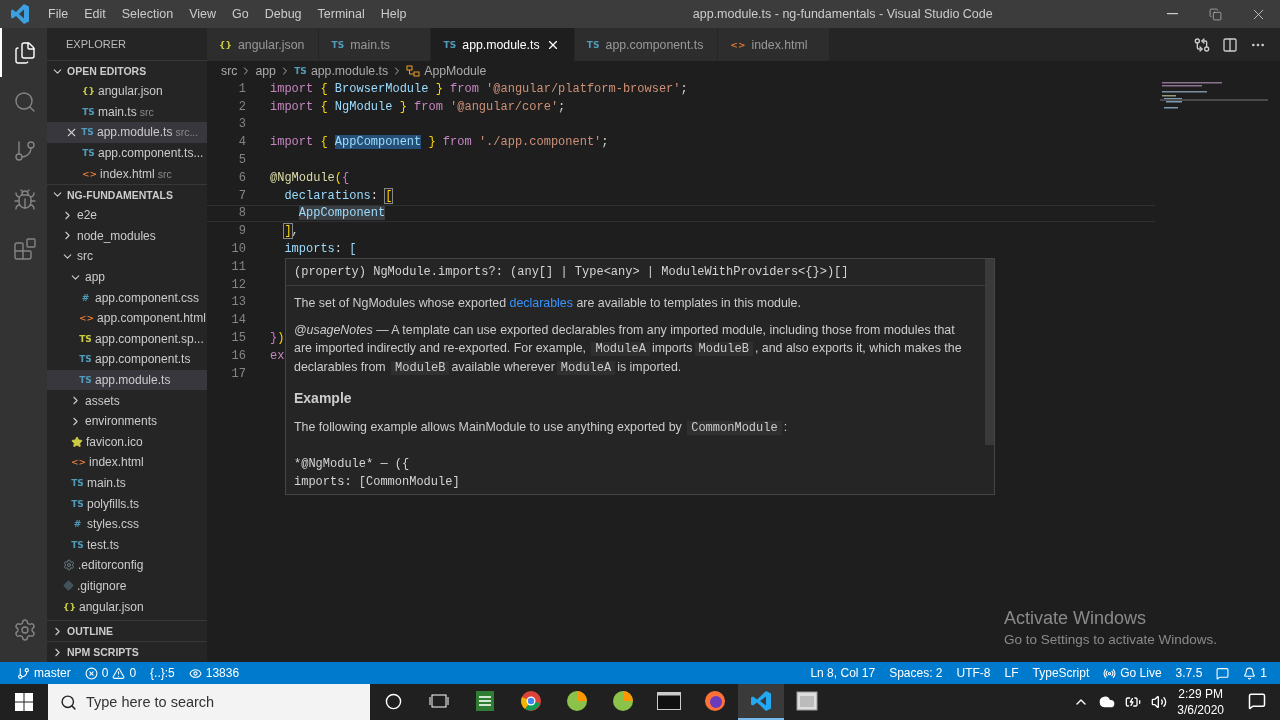  What do you see at coordinates (341, 70) in the screenshot?
I see `breadcrumb-item: TS app.module.ts` at bounding box center [341, 70].